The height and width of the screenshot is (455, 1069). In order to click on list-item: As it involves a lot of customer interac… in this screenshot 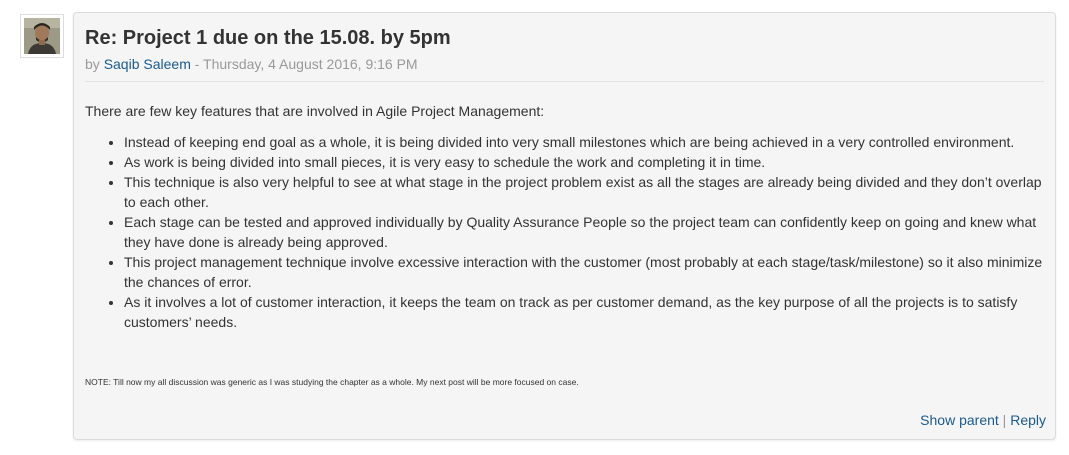, I will do `click(584, 312)`.